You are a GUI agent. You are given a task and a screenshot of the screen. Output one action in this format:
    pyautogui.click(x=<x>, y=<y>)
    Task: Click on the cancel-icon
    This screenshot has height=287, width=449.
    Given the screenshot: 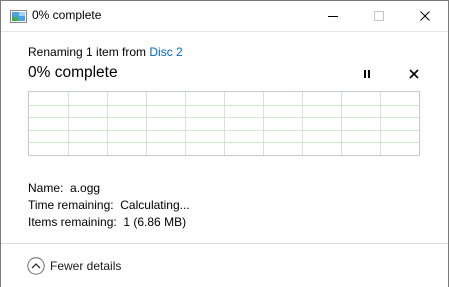 What is the action you would take?
    pyautogui.click(x=414, y=74)
    